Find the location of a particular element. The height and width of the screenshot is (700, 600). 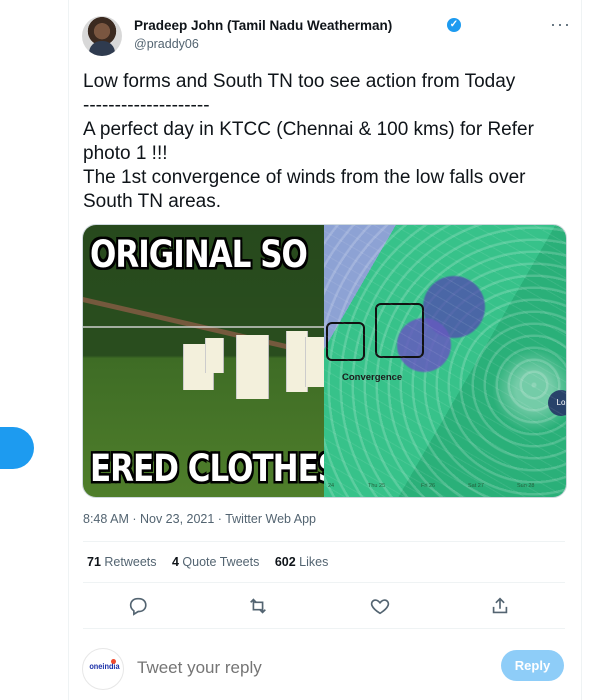

reply-icon-svg is located at coordinates (138, 606).